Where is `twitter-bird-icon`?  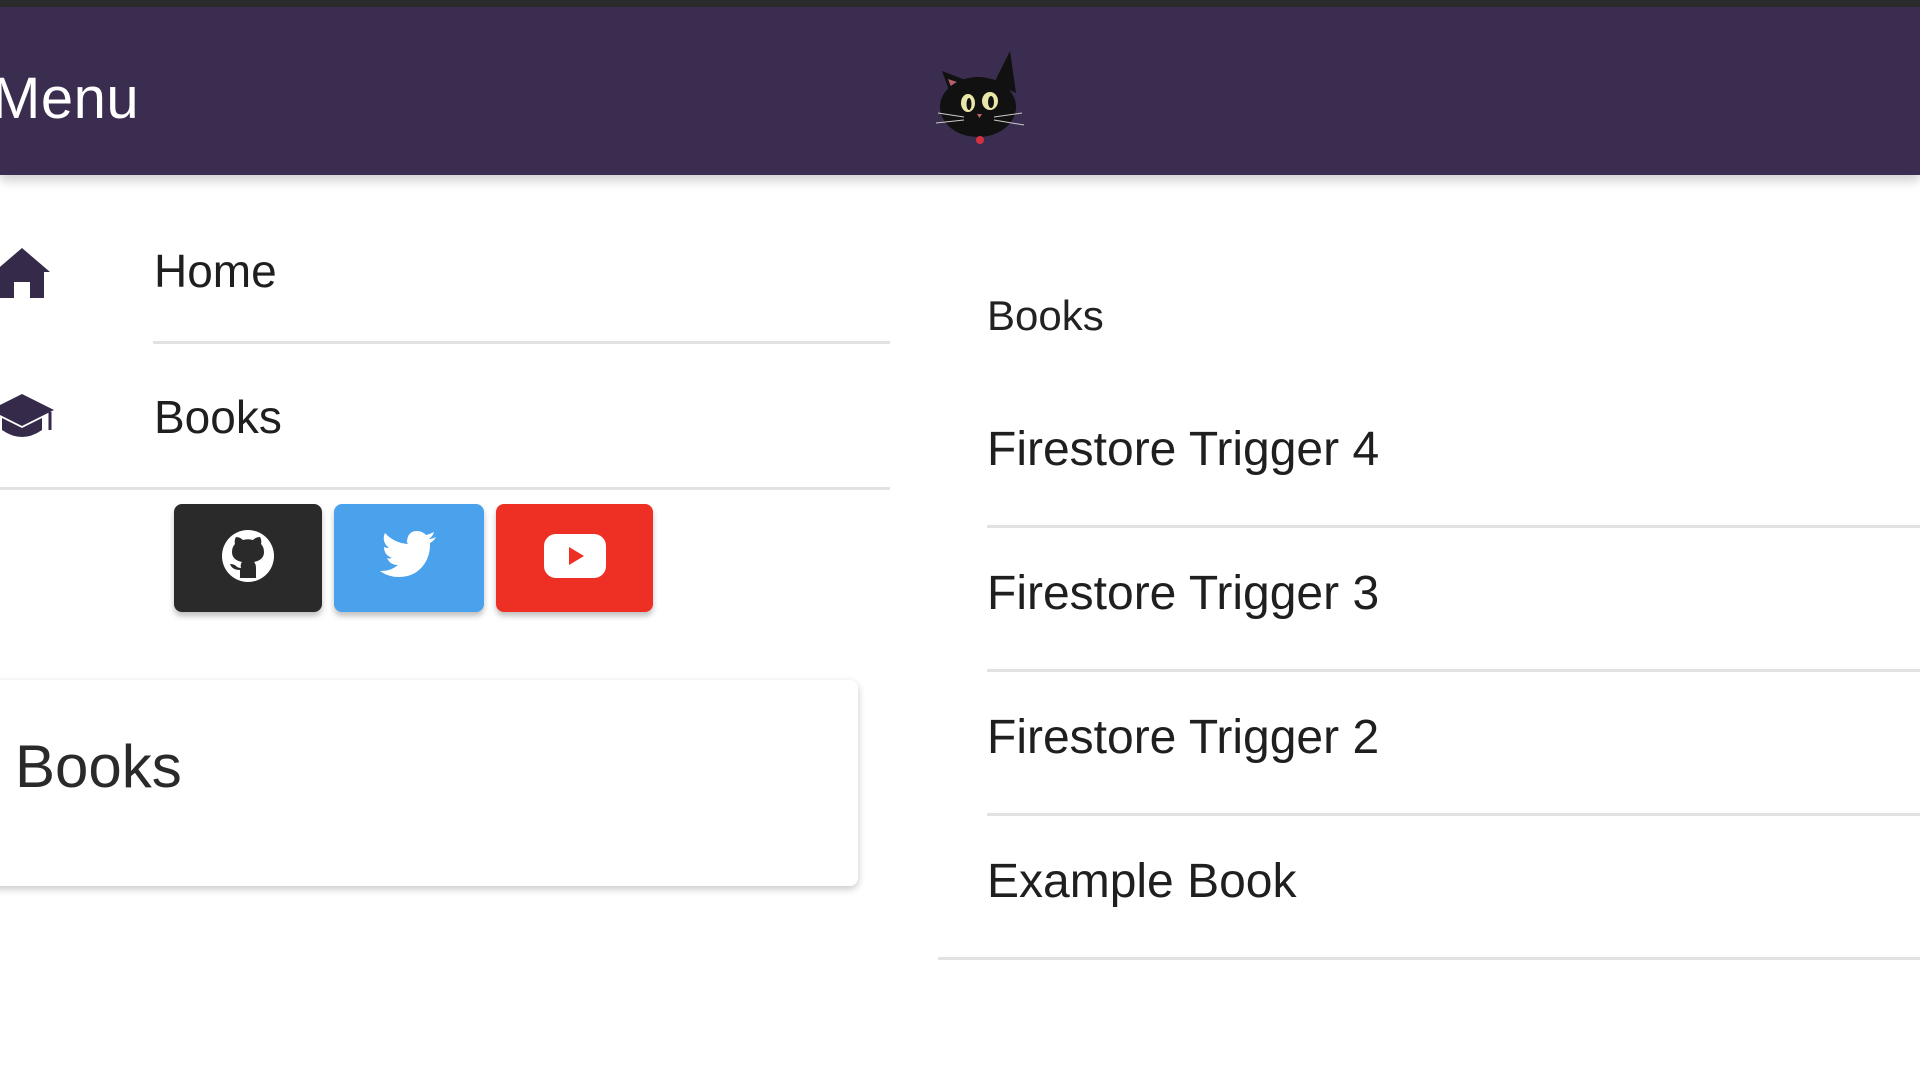
twitter-bird-icon is located at coordinates (409, 558).